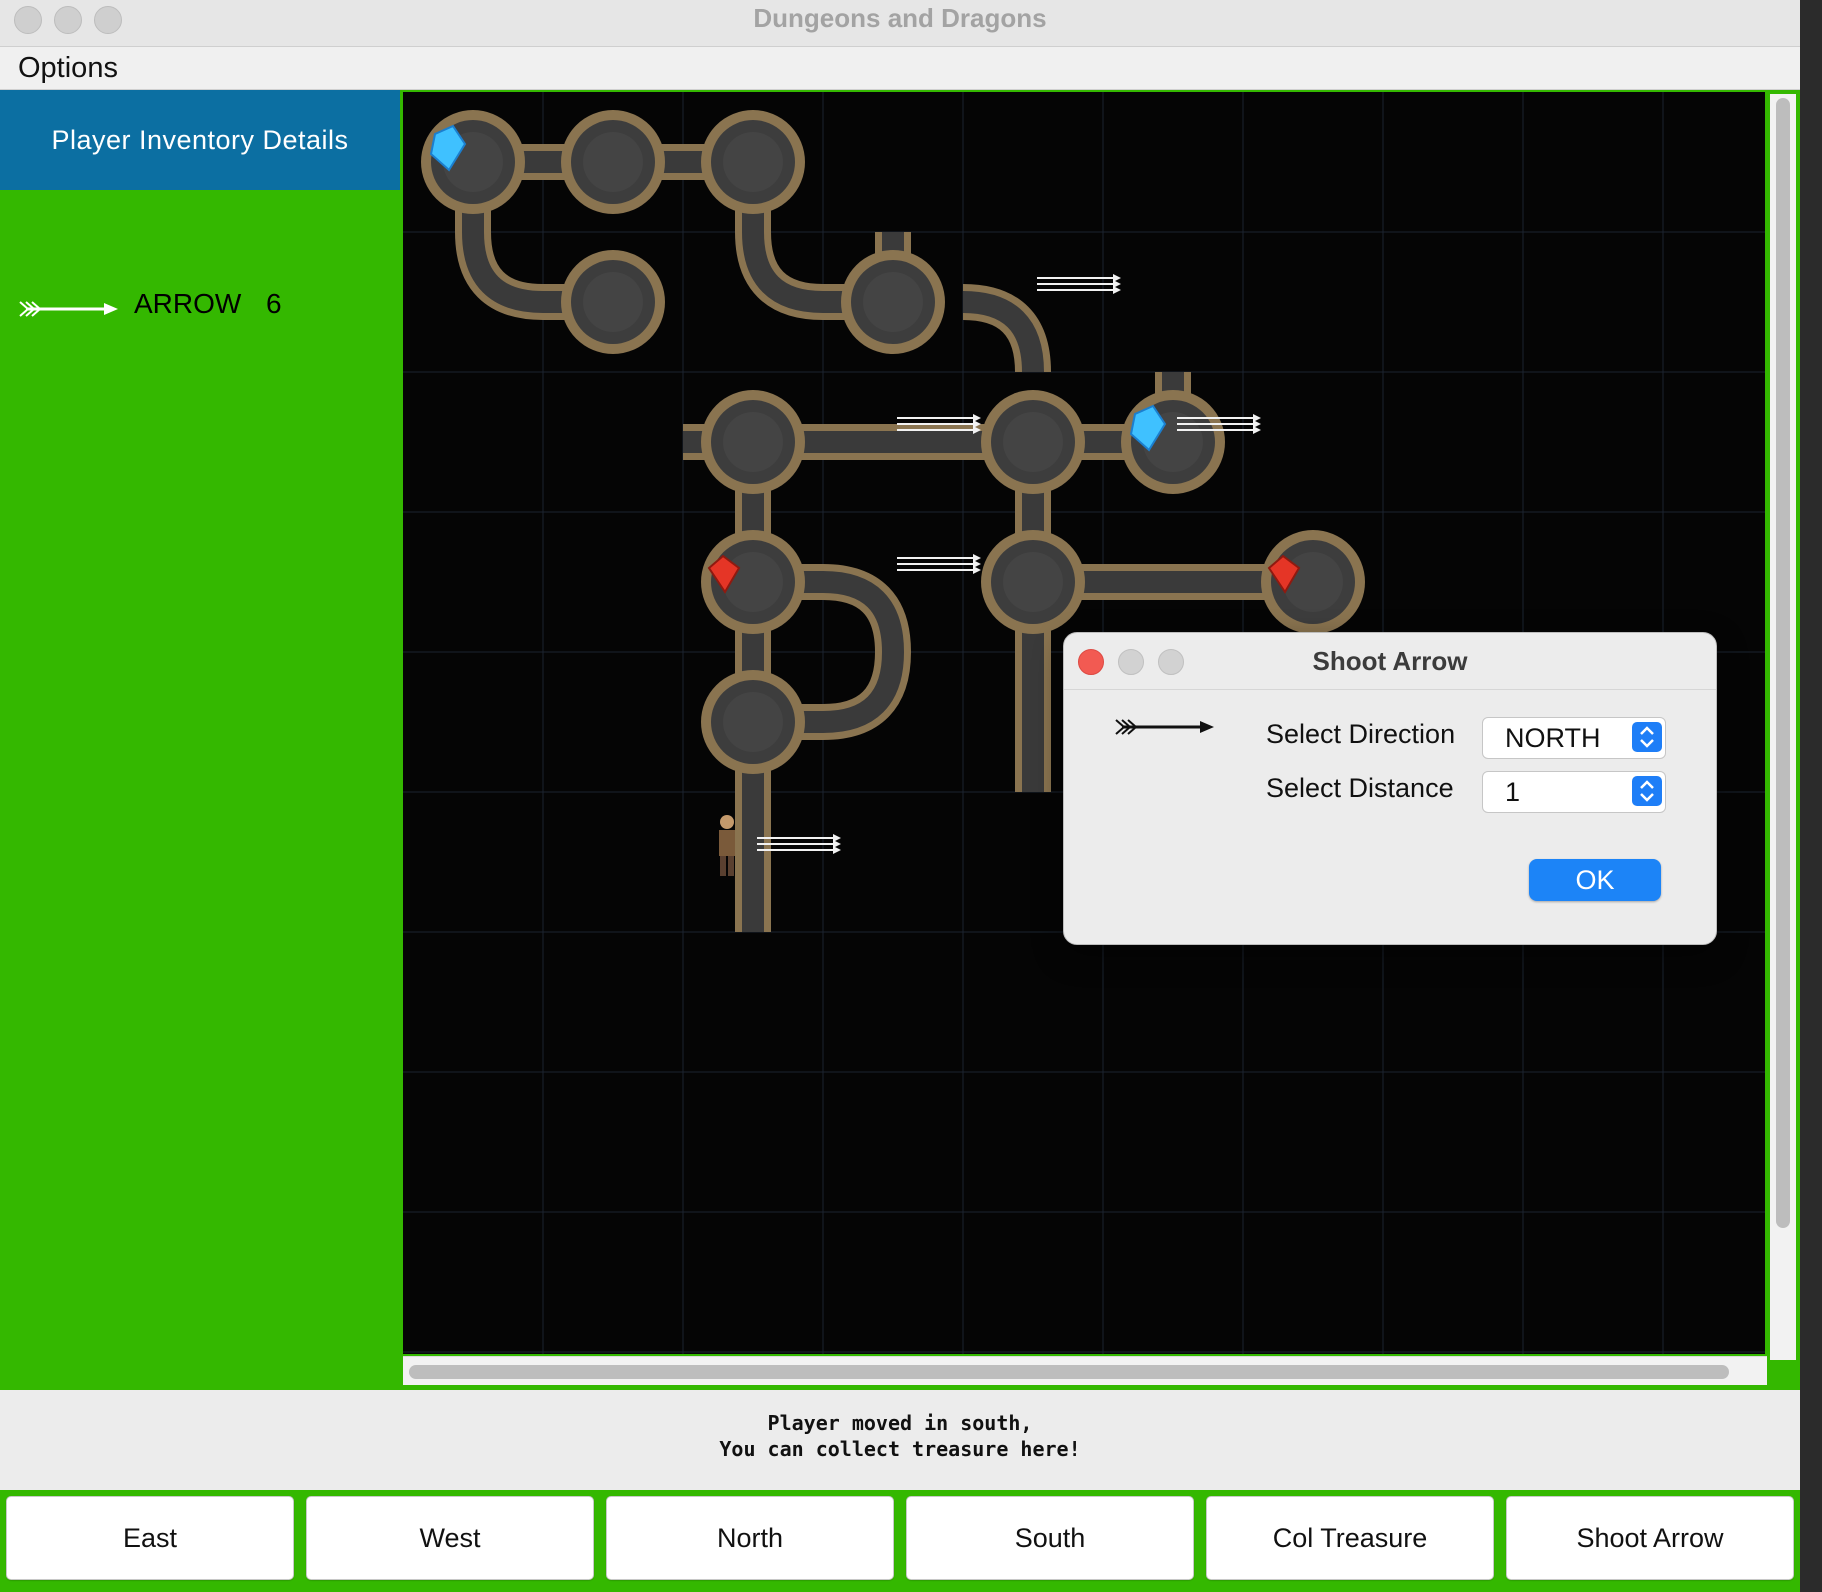  What do you see at coordinates (1811, 796) in the screenshot?
I see `background-editor-window` at bounding box center [1811, 796].